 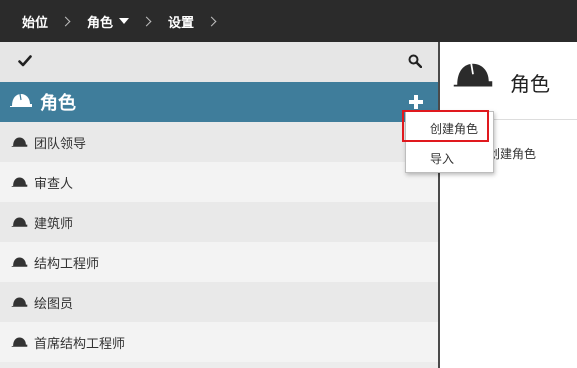 I want to click on caret-down-icon, so click(x=124, y=21).